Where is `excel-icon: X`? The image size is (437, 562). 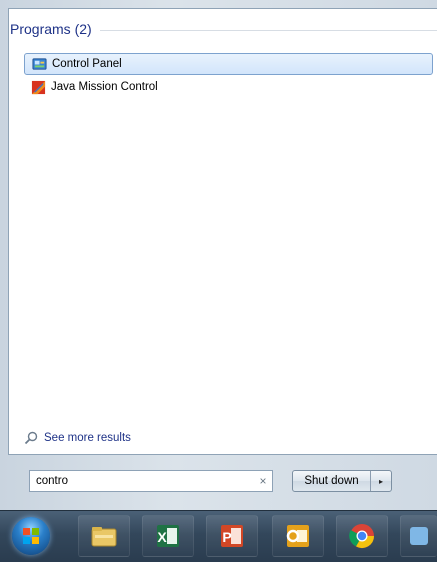
excel-icon: X is located at coordinates (168, 536).